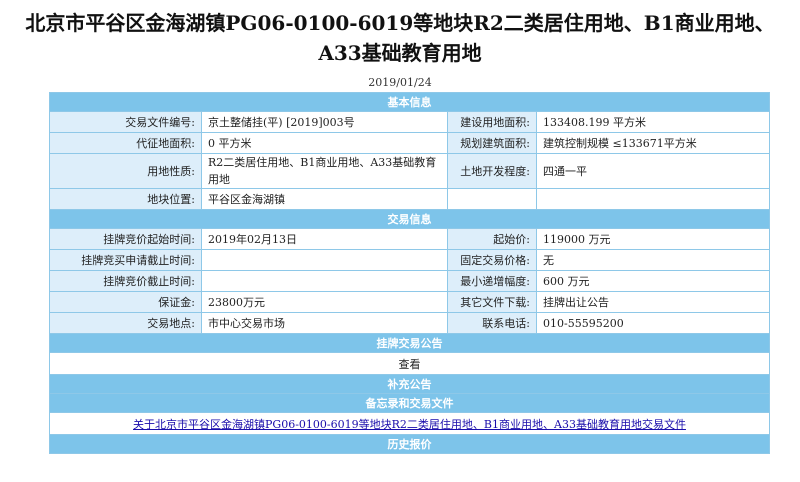  What do you see at coordinates (653, 302) in the screenshot?
I see `other-files-value: 挂牌出让公告` at bounding box center [653, 302].